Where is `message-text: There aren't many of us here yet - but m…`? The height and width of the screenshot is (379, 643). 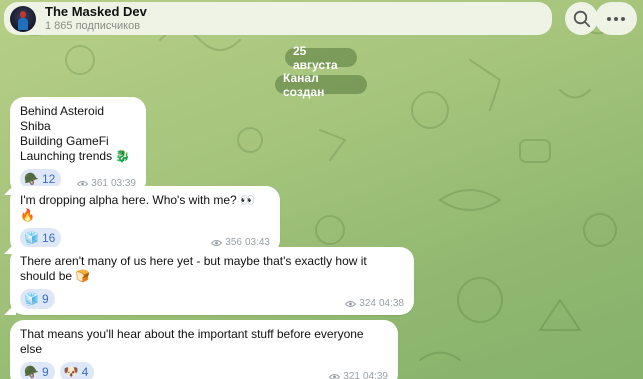 message-text: There aren't many of us here yet - but m… is located at coordinates (193, 268).